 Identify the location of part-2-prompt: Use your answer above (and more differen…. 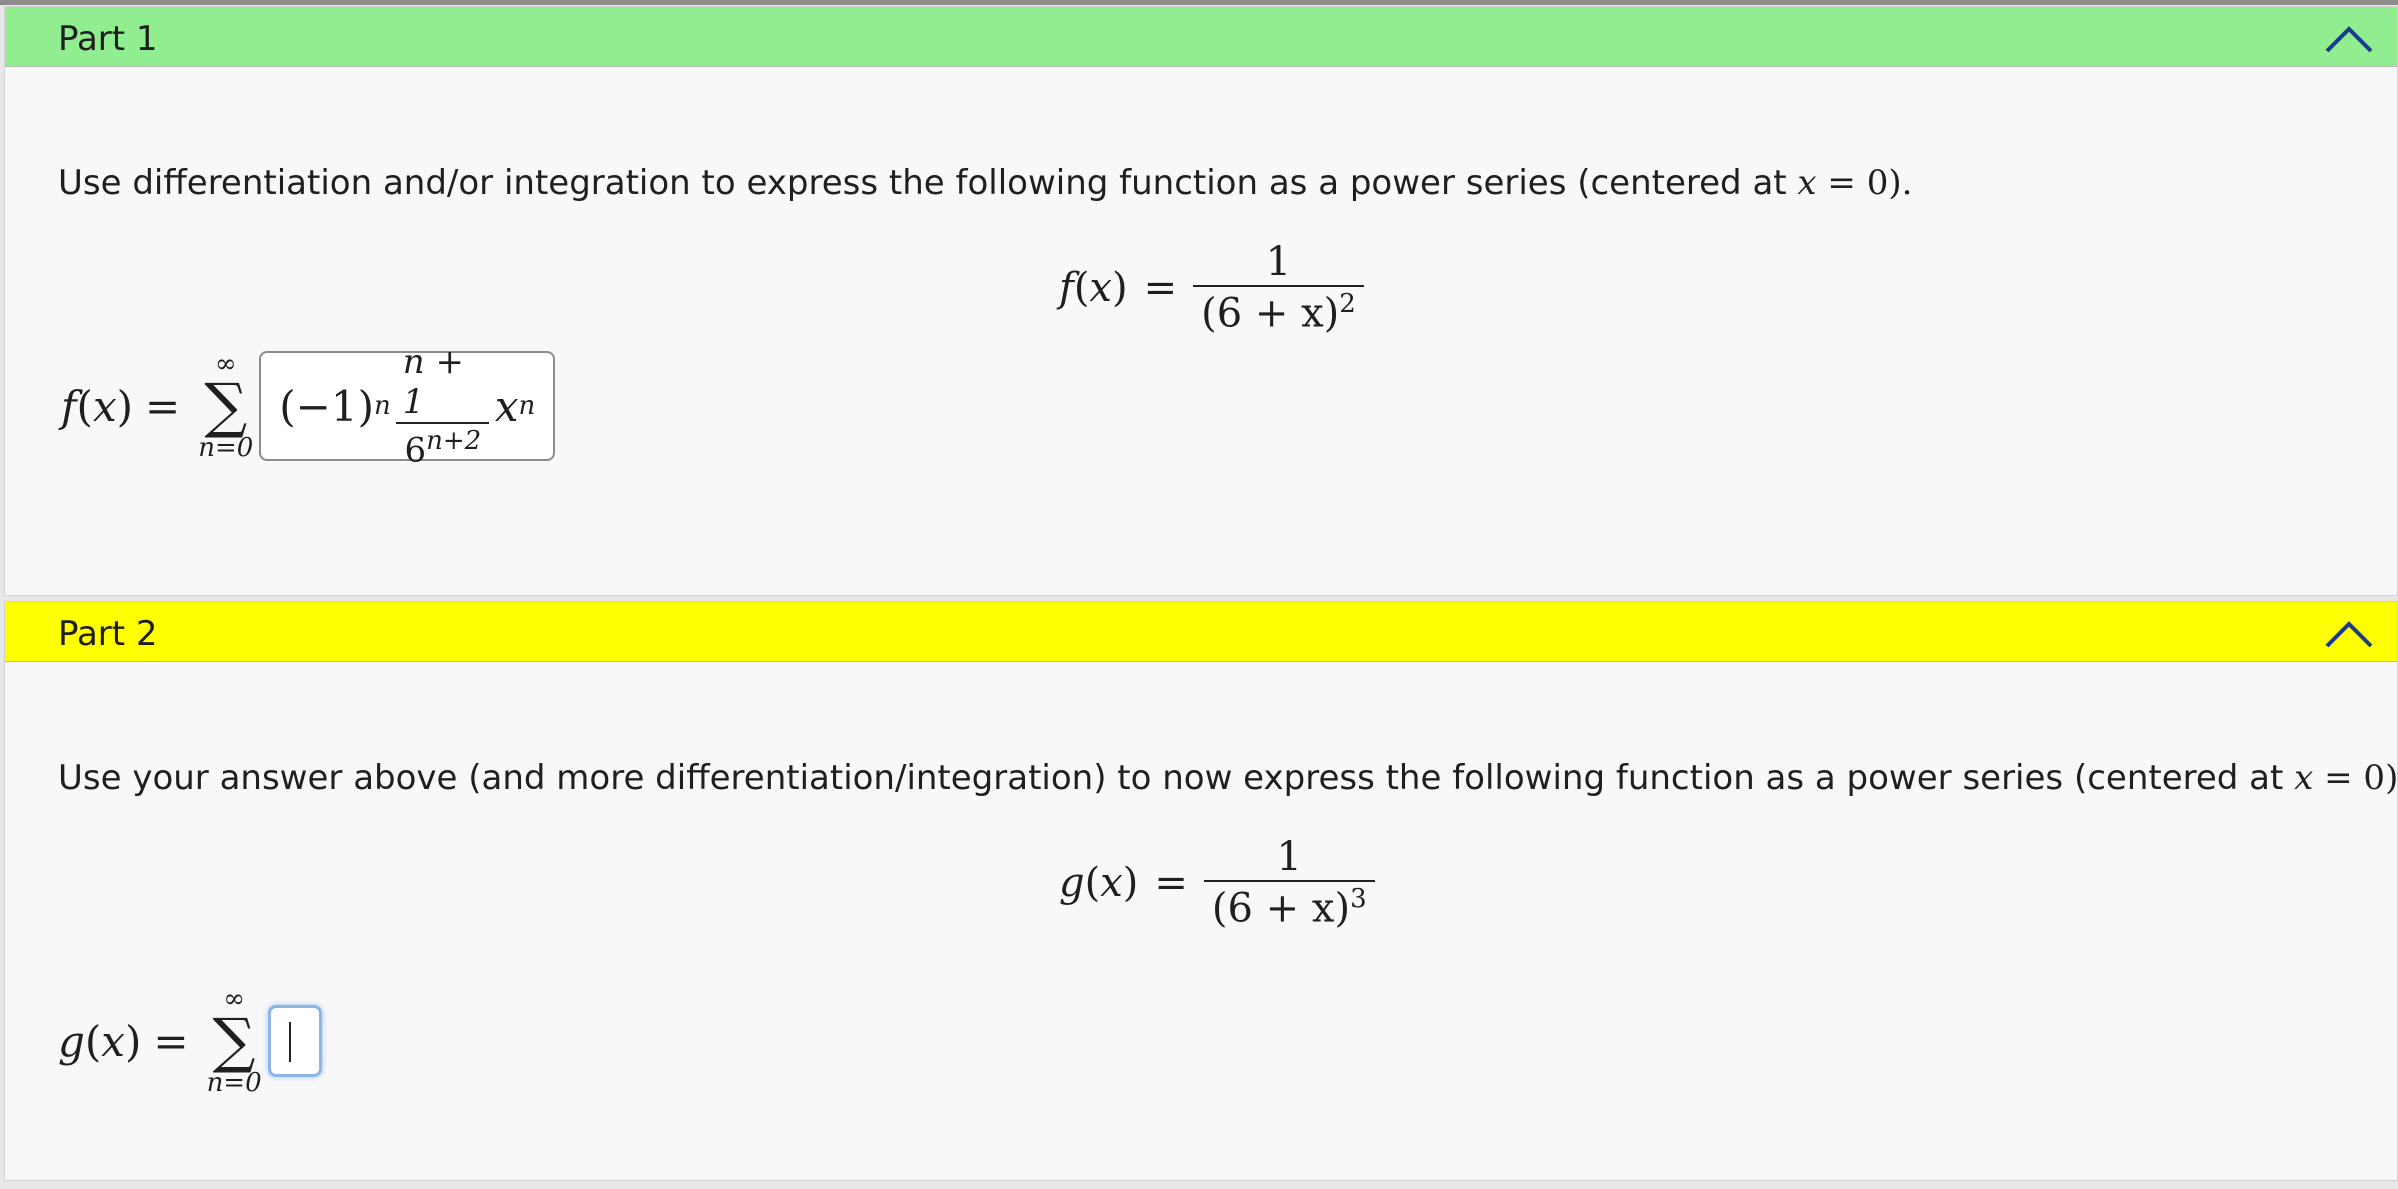
(1228, 778).